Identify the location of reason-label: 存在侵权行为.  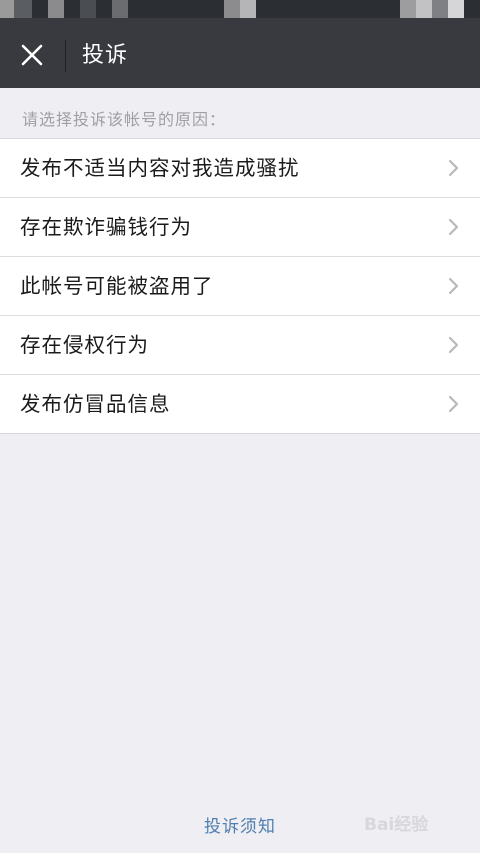
(84, 345).